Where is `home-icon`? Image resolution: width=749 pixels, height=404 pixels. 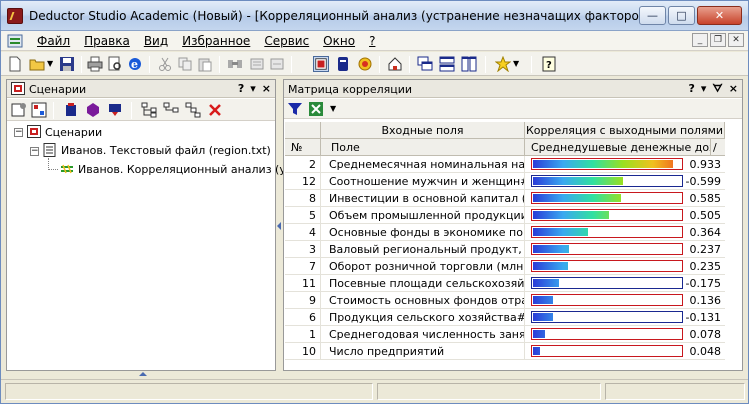
home-icon is located at coordinates (395, 64).